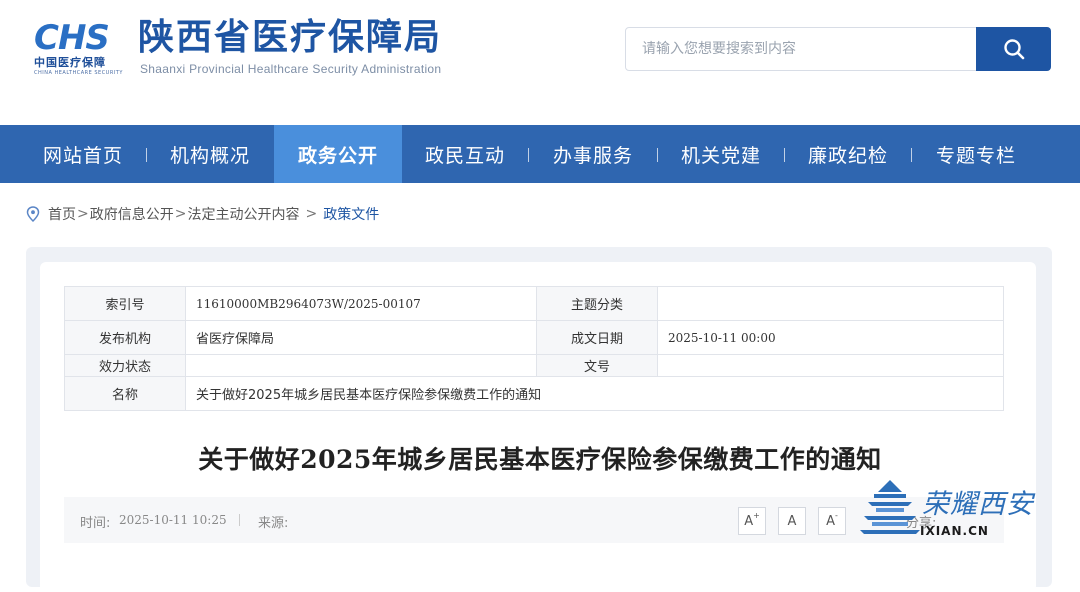  I want to click on nav-item-discipline: 廉政纪检, so click(848, 154).